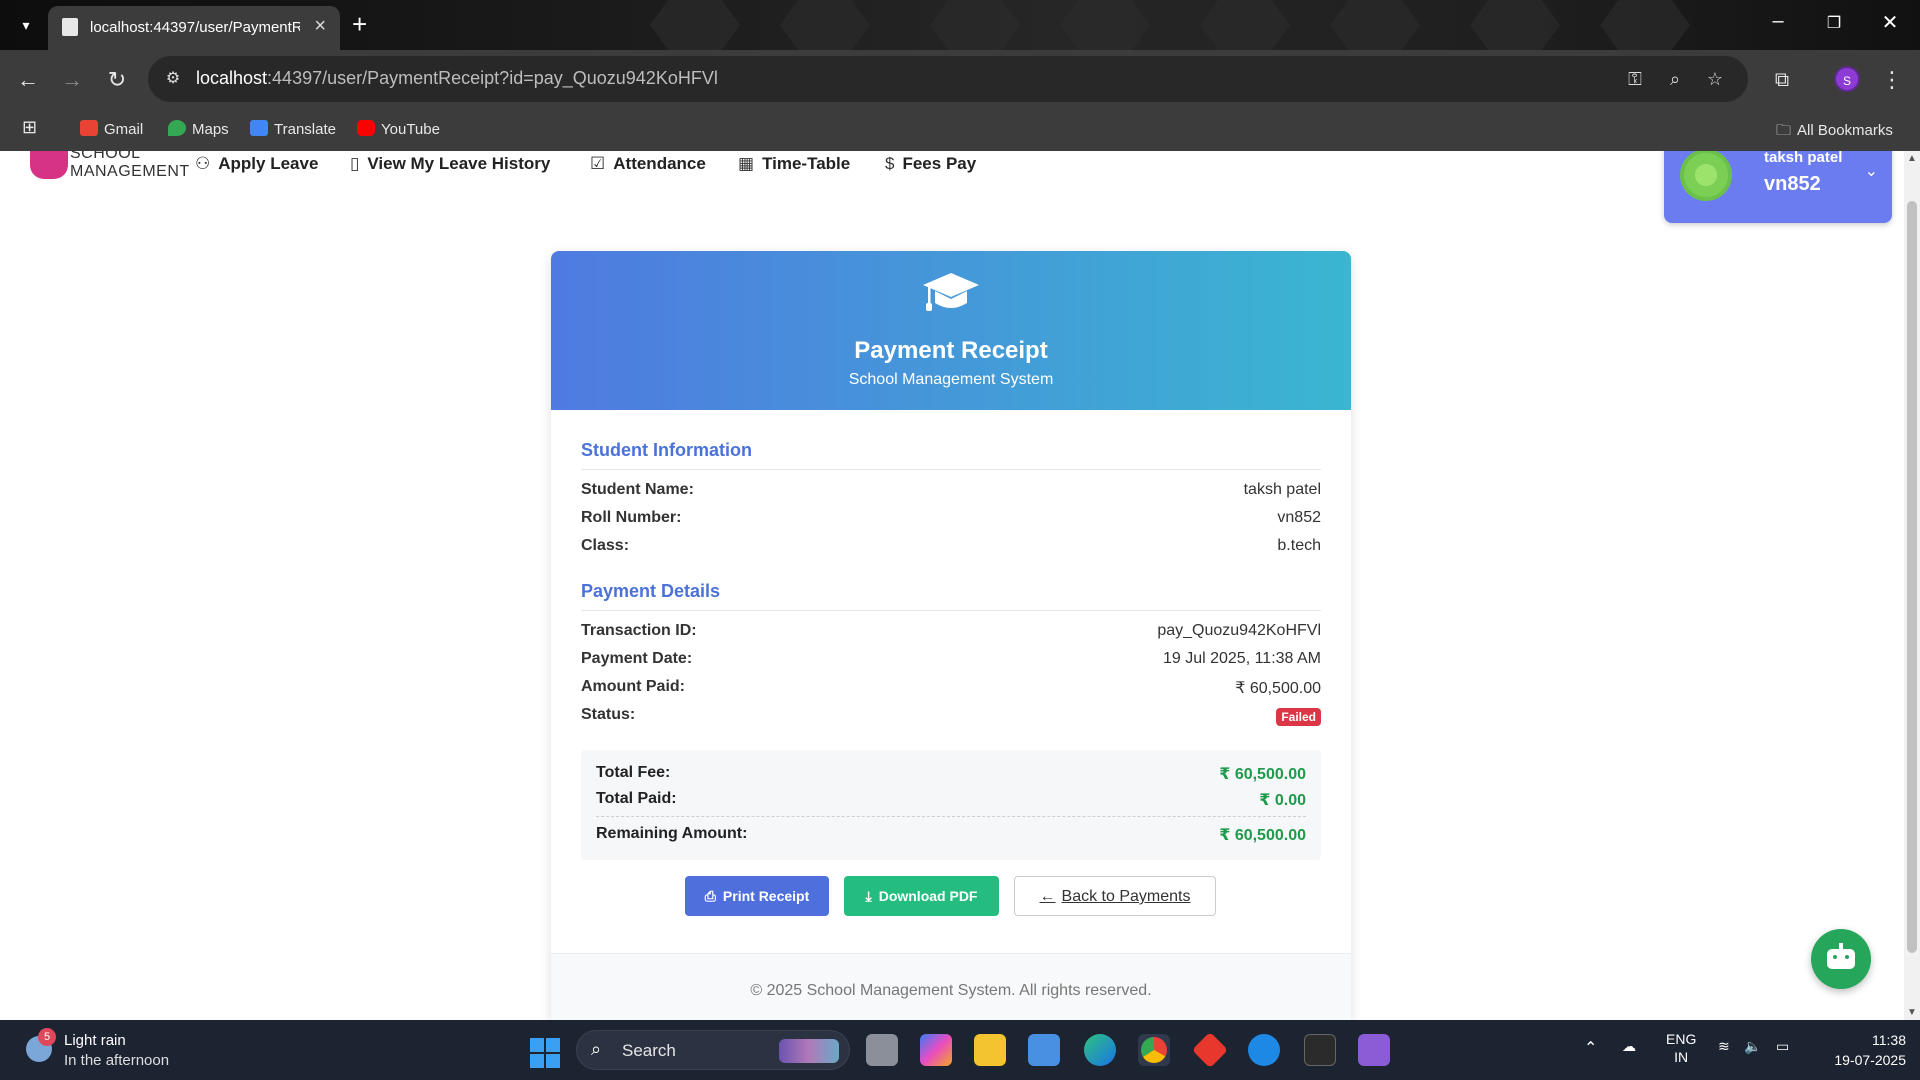  Describe the element at coordinates (1803, 158) in the screenshot. I see `user-name: taksh patel` at that location.